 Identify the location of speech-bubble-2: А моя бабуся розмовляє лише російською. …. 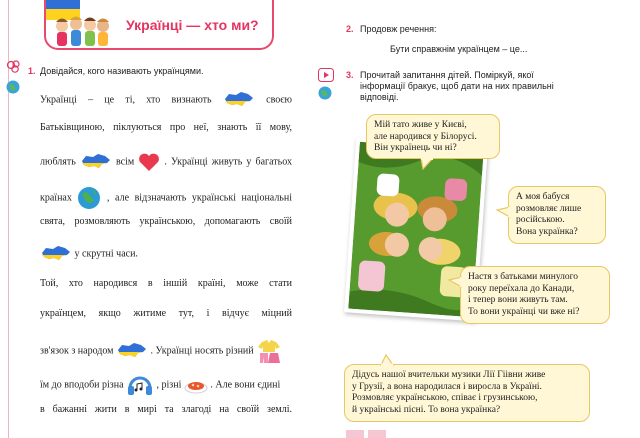
(557, 215).